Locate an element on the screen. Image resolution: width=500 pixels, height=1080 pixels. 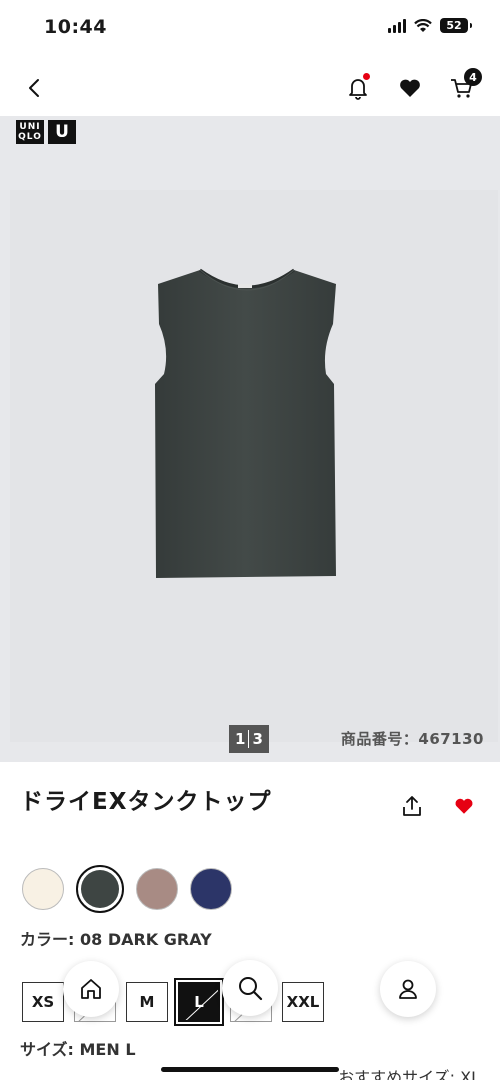
color-swatches is located at coordinates (127, 889).